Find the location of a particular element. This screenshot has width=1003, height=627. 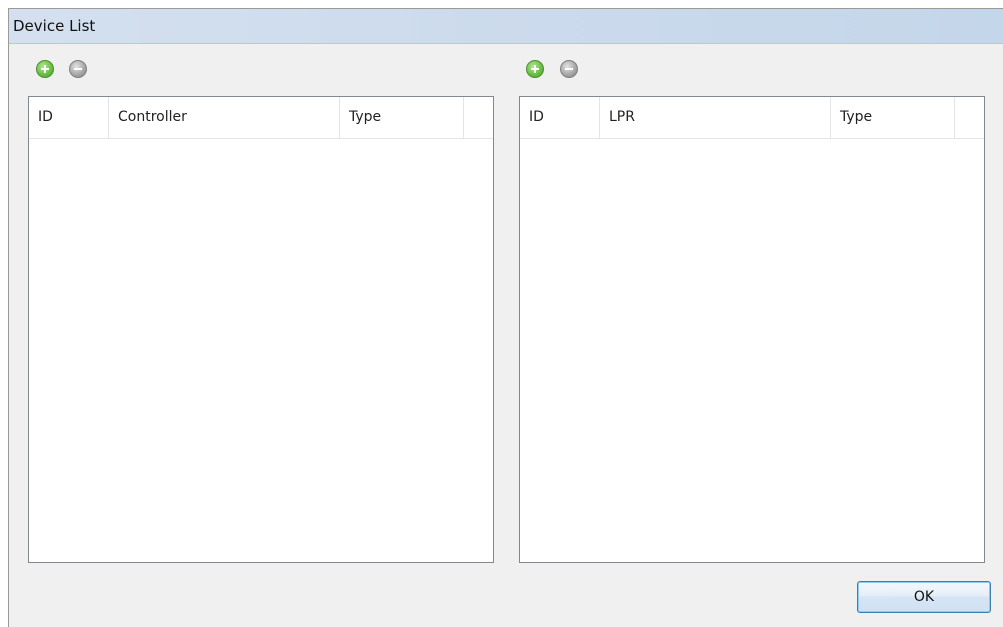

remove-controller-button is located at coordinates (78, 69).